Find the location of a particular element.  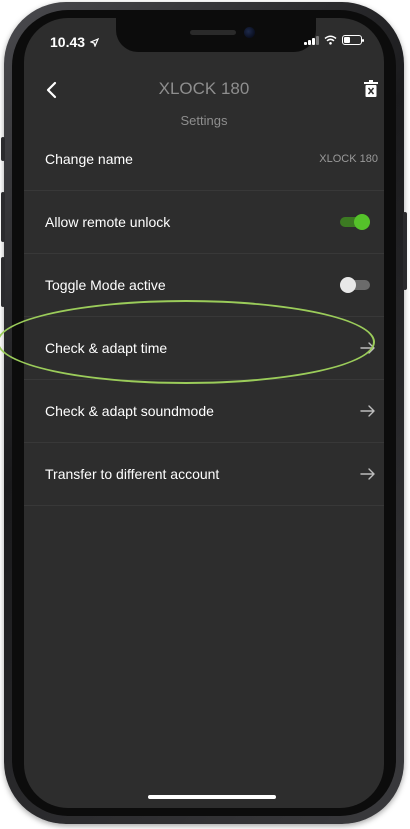

transfer-account-row: Transfer to different account is located at coordinates (204, 474).